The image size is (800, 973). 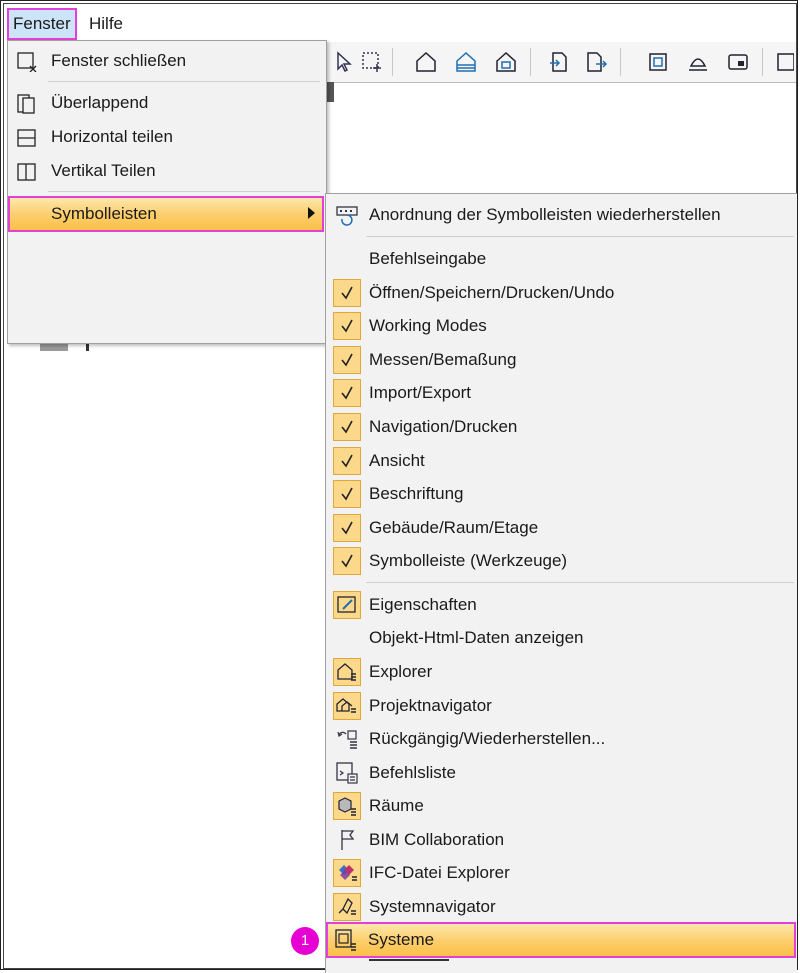 I want to click on submenu-item-objekt-html: Objekt-Html-Daten anzeigen, so click(x=561, y=638).